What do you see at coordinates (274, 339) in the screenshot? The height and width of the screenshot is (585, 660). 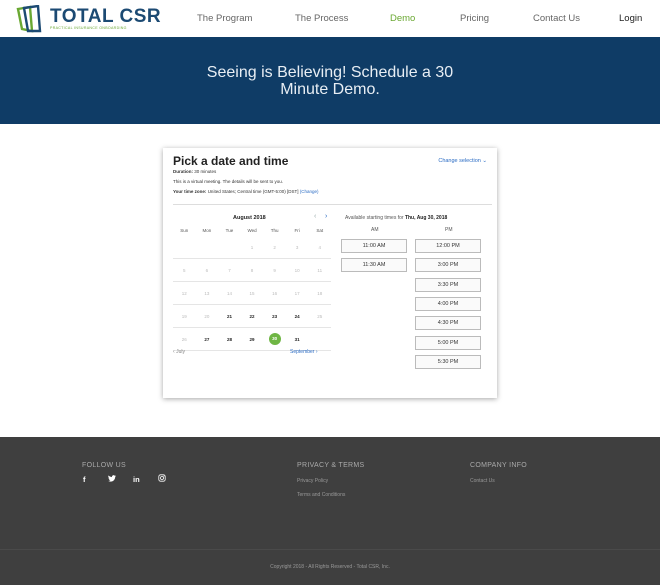 I see `calendar-day-selected: 30` at bounding box center [274, 339].